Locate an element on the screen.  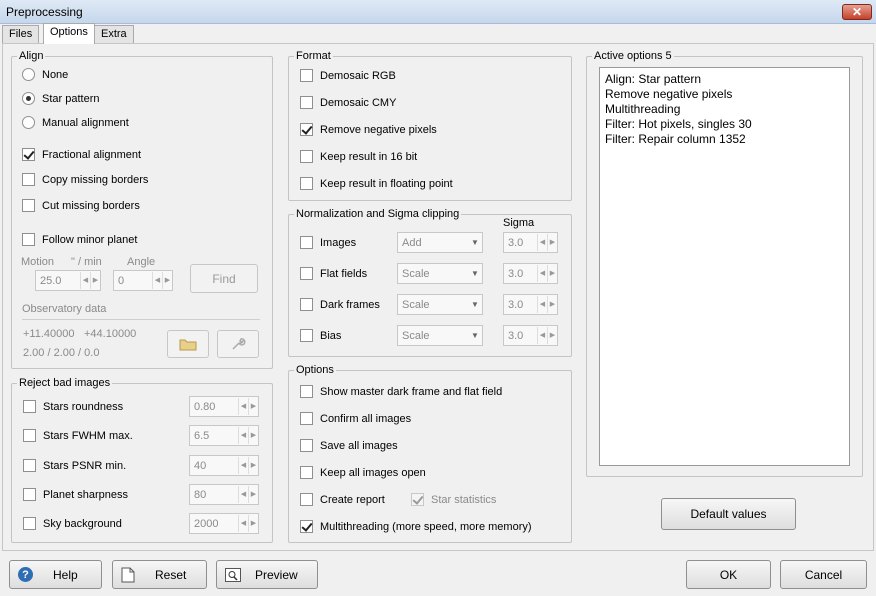
flat-fields-sigma-stepper: 3.0 ◀ ▶ is located at coordinates (530, 273).